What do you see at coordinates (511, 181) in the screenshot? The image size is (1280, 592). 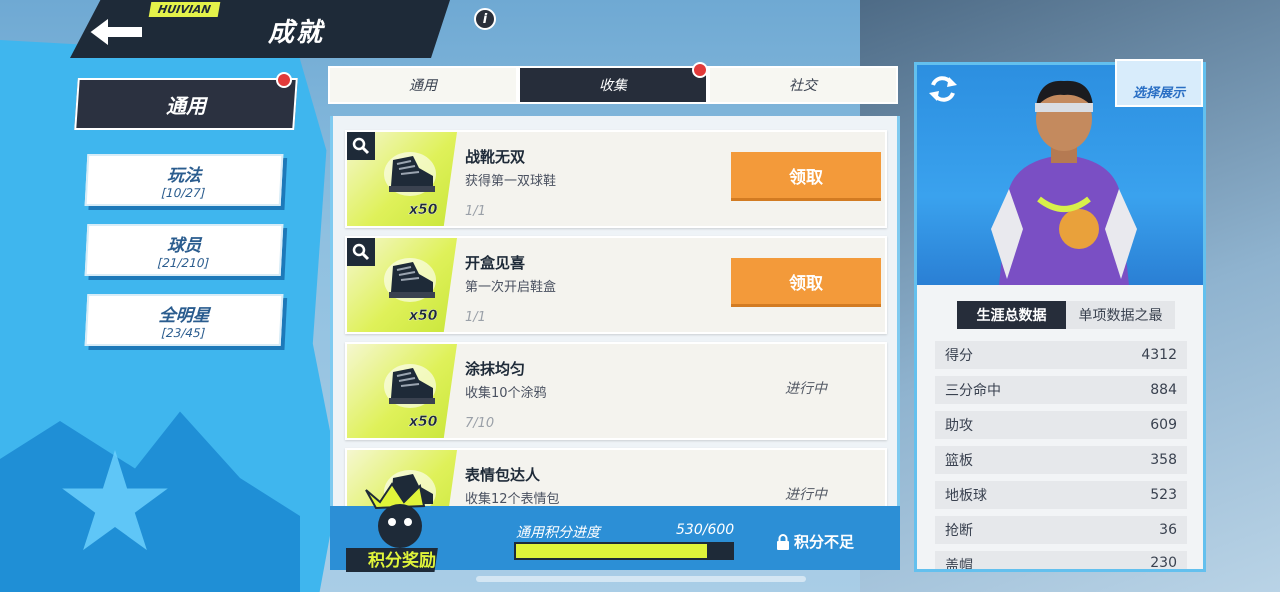 I see `achievement-description: 获得第一双球鞋` at bounding box center [511, 181].